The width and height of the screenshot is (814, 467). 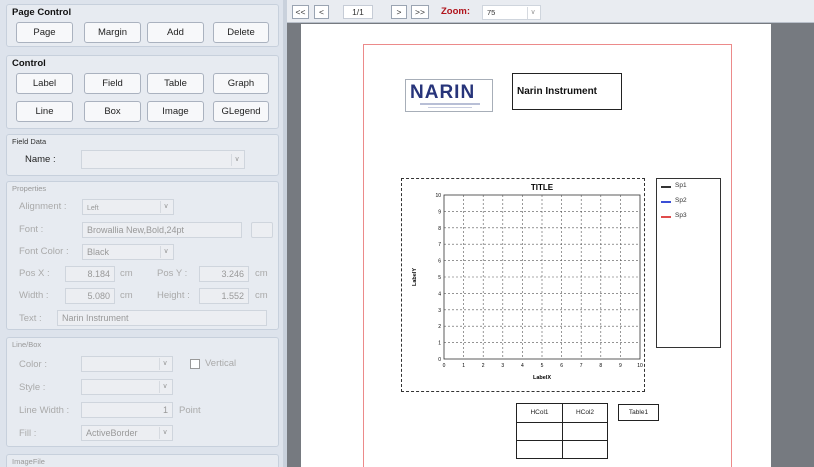 I want to click on page-indicator: 1/1, so click(x=358, y=12).